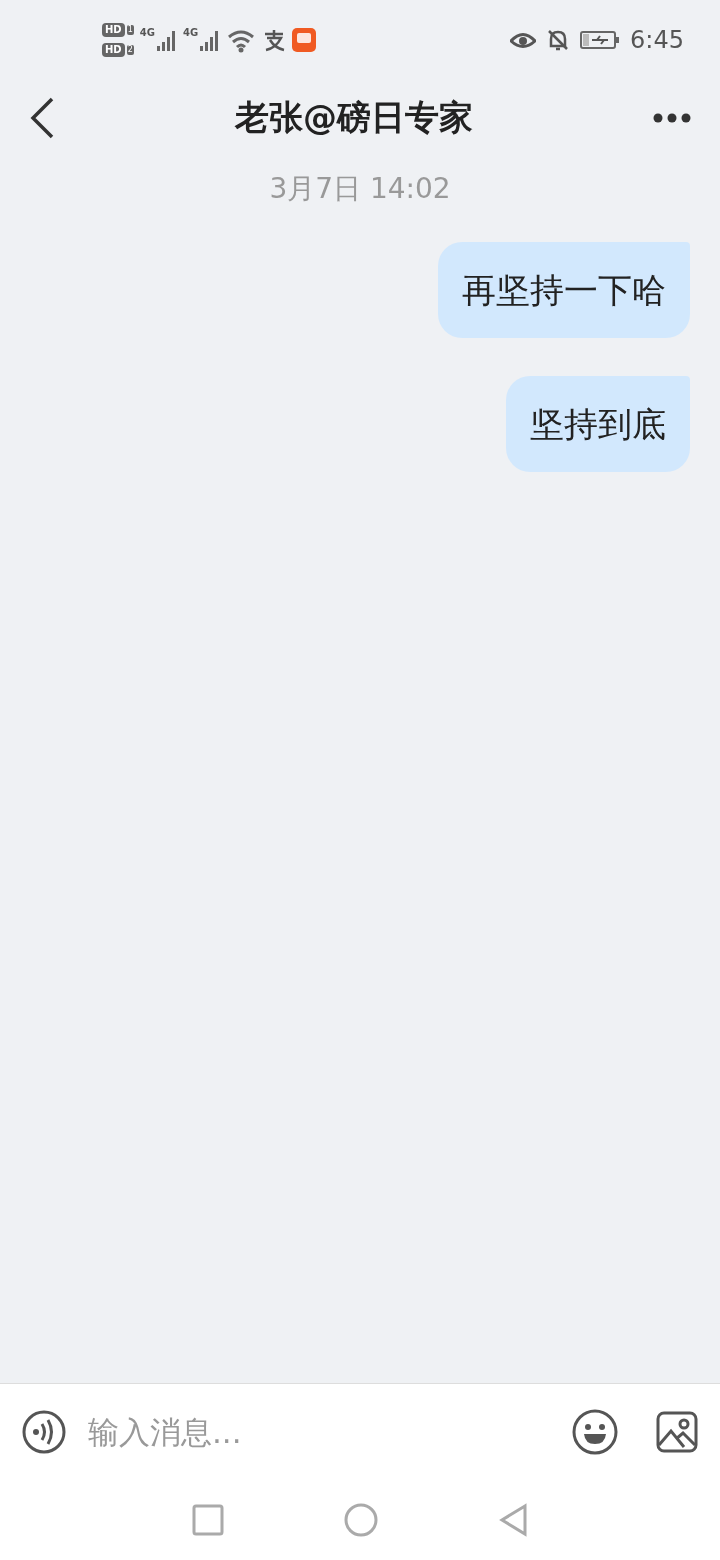 The height and width of the screenshot is (1560, 720). What do you see at coordinates (130, 50) in the screenshot?
I see `sim-slot: 2` at bounding box center [130, 50].